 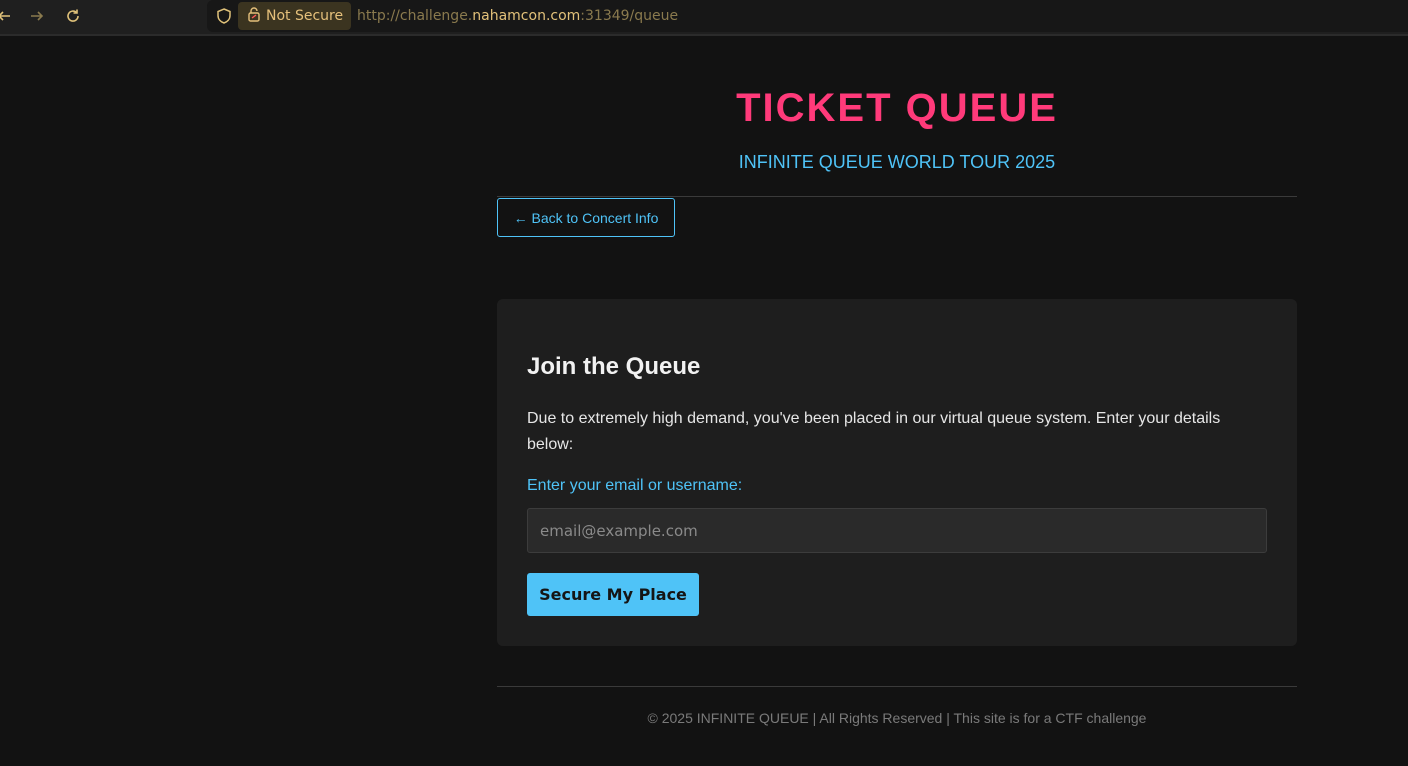 What do you see at coordinates (586, 217) in the screenshot?
I see `back-to-concert-button: ← Back to Concert Info` at bounding box center [586, 217].